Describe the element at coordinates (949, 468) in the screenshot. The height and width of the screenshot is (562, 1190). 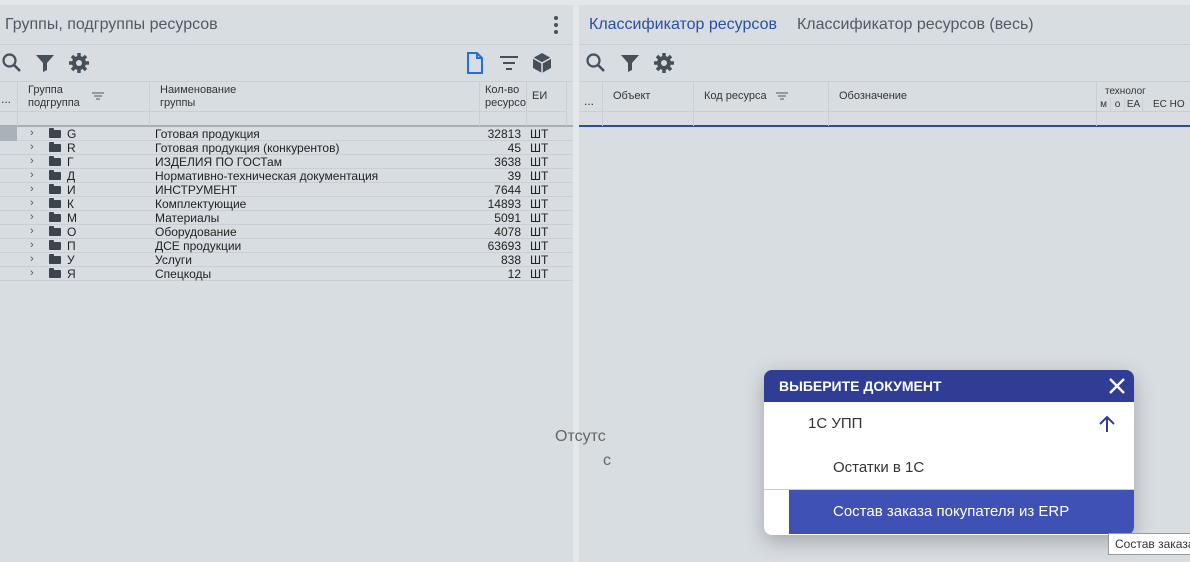
I see `item-remains-1c: Остатки в 1С` at that location.